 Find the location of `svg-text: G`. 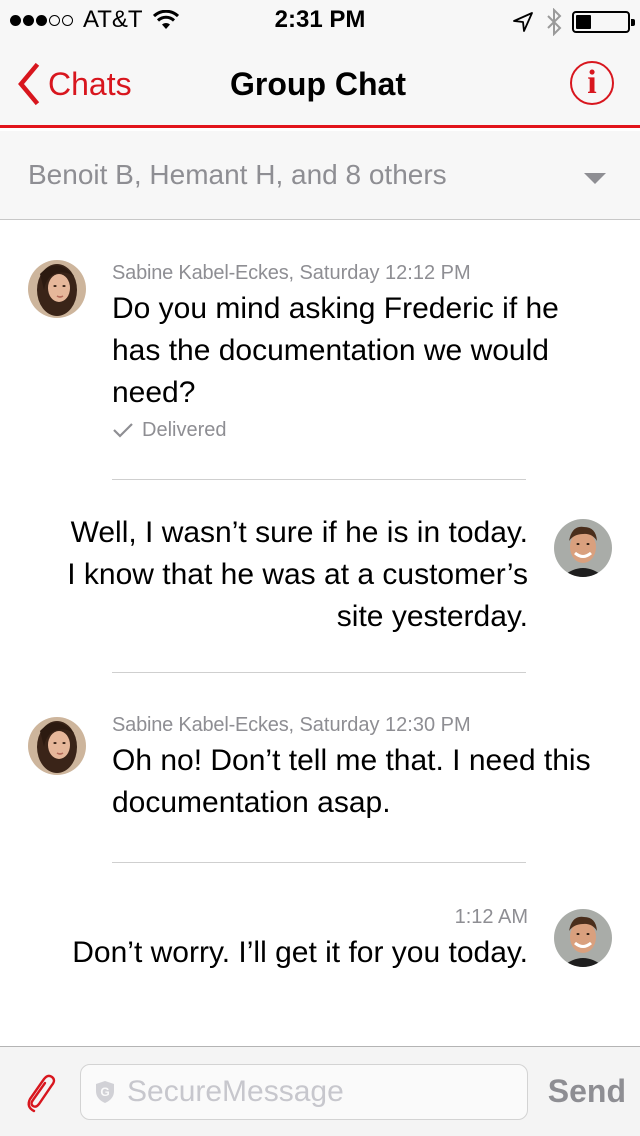

svg-text: G is located at coordinates (104, 1092).